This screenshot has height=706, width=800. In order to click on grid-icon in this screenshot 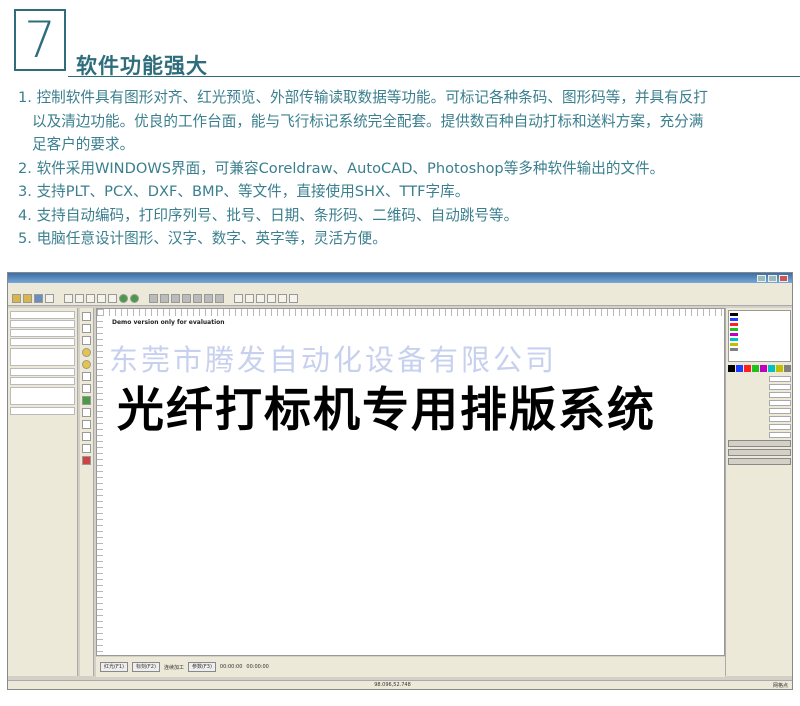, I will do `click(153, 298)`.